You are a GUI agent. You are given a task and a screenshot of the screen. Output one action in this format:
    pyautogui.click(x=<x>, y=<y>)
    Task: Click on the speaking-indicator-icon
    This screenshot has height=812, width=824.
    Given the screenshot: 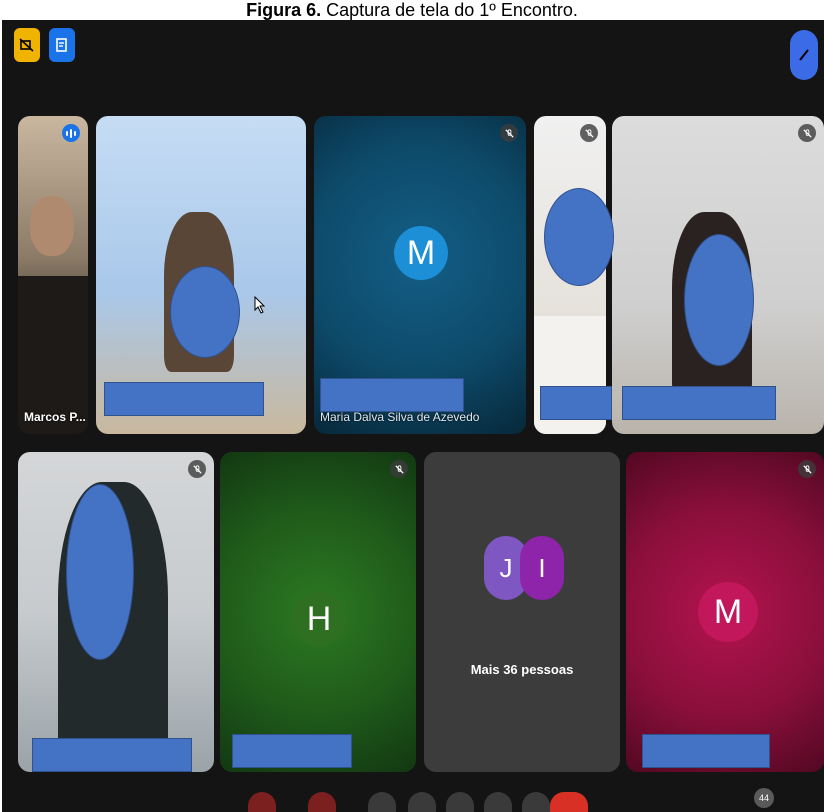 What is the action you would take?
    pyautogui.click(x=71, y=133)
    